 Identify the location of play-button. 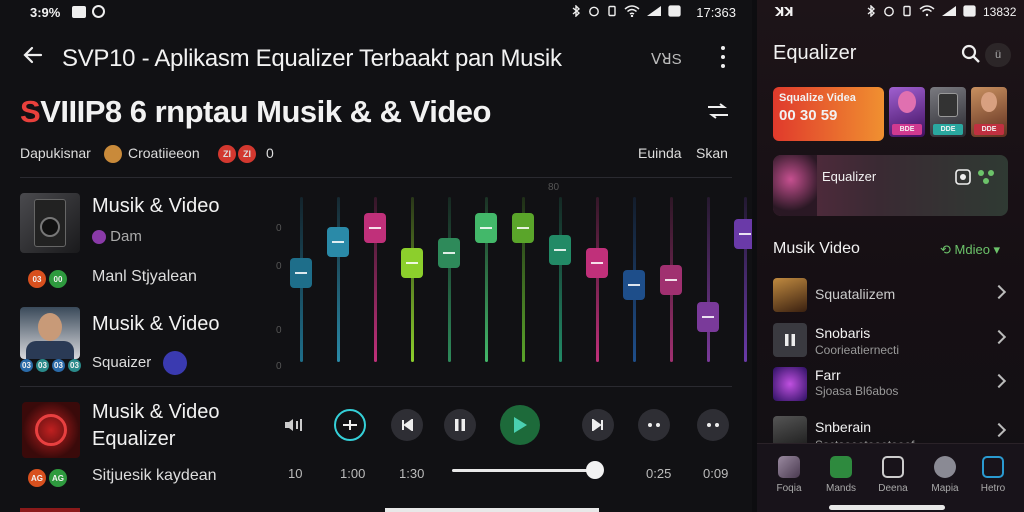
(520, 425).